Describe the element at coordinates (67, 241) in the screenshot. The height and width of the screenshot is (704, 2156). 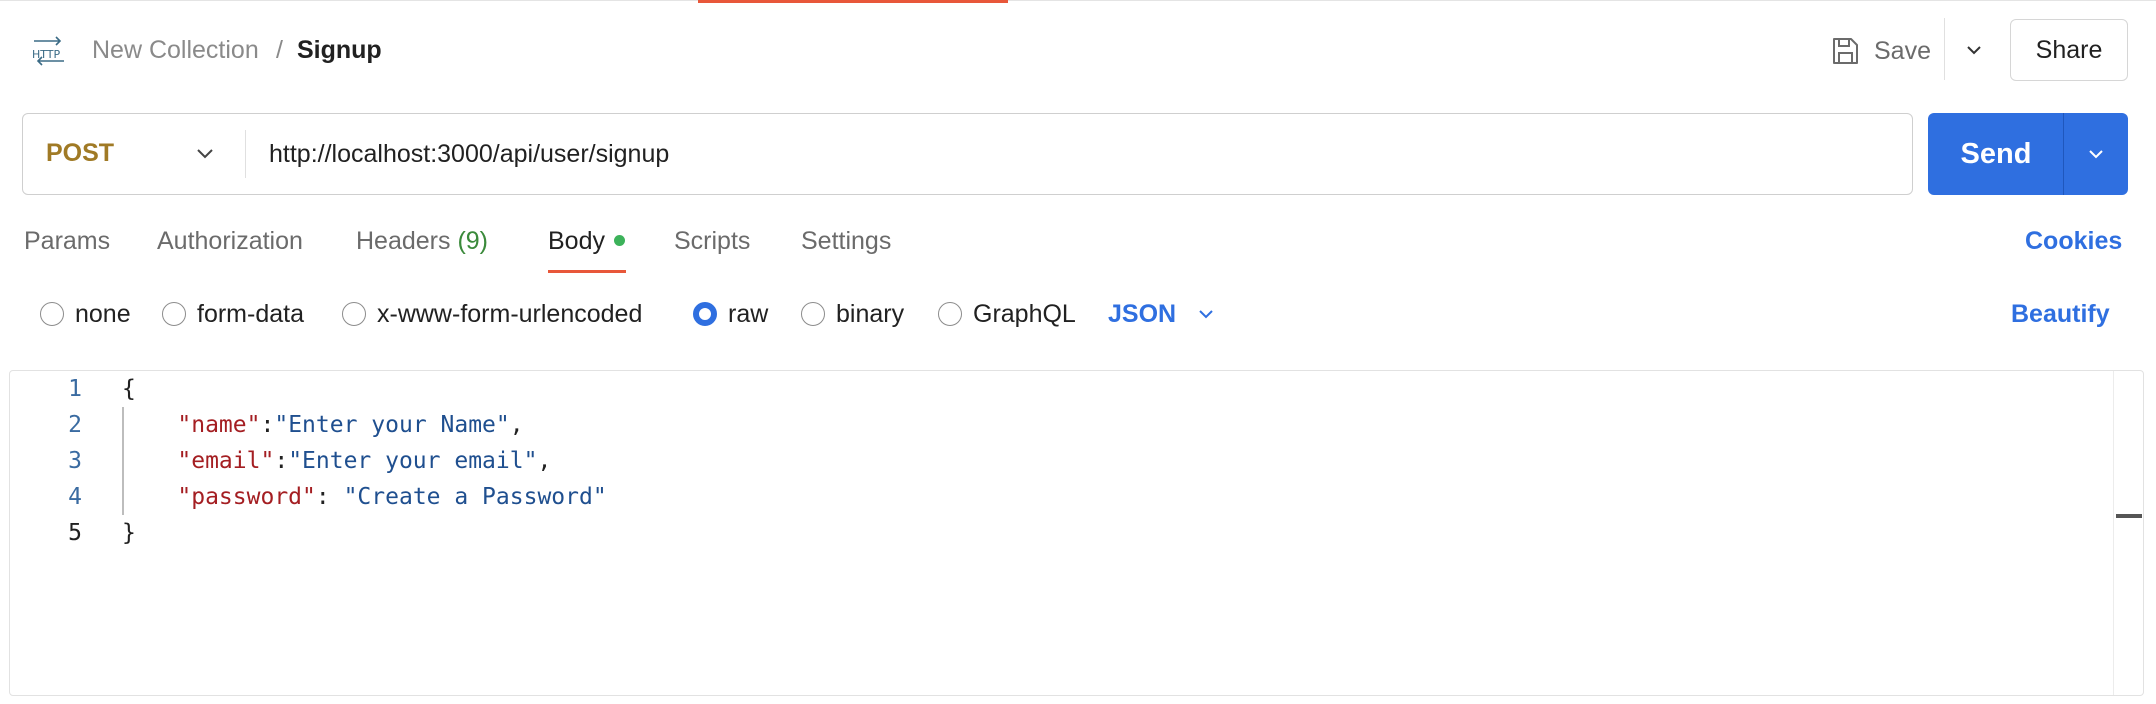
I see `tab-params: Params` at that location.